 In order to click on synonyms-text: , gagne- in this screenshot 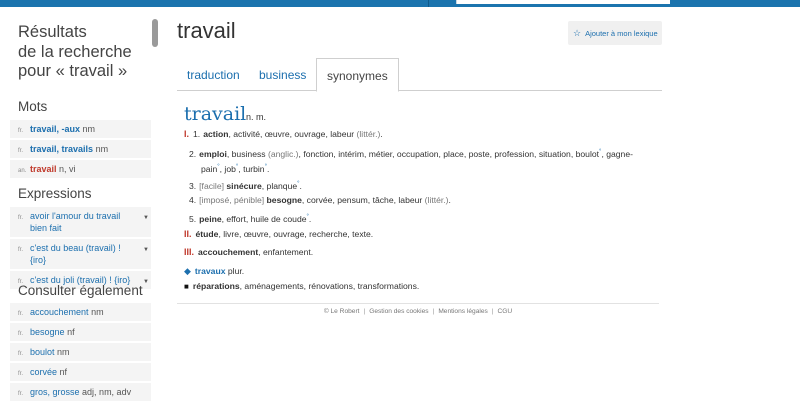, I will do `click(617, 153)`.